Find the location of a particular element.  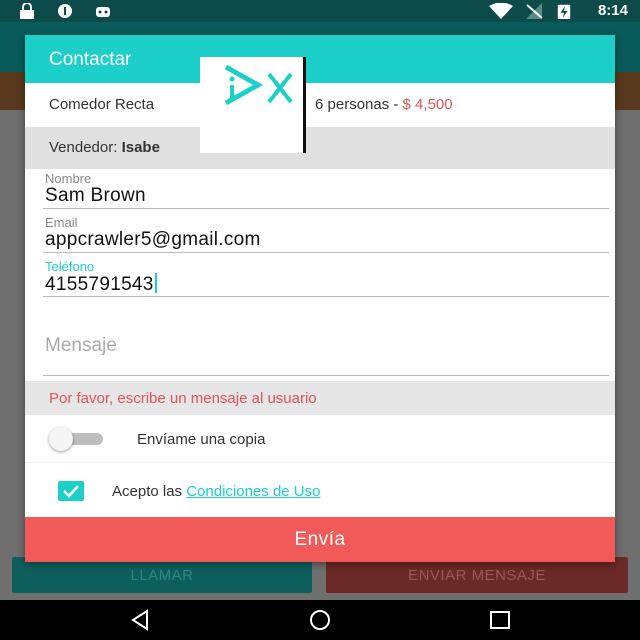

ad-close-icon is located at coordinates (280, 88).